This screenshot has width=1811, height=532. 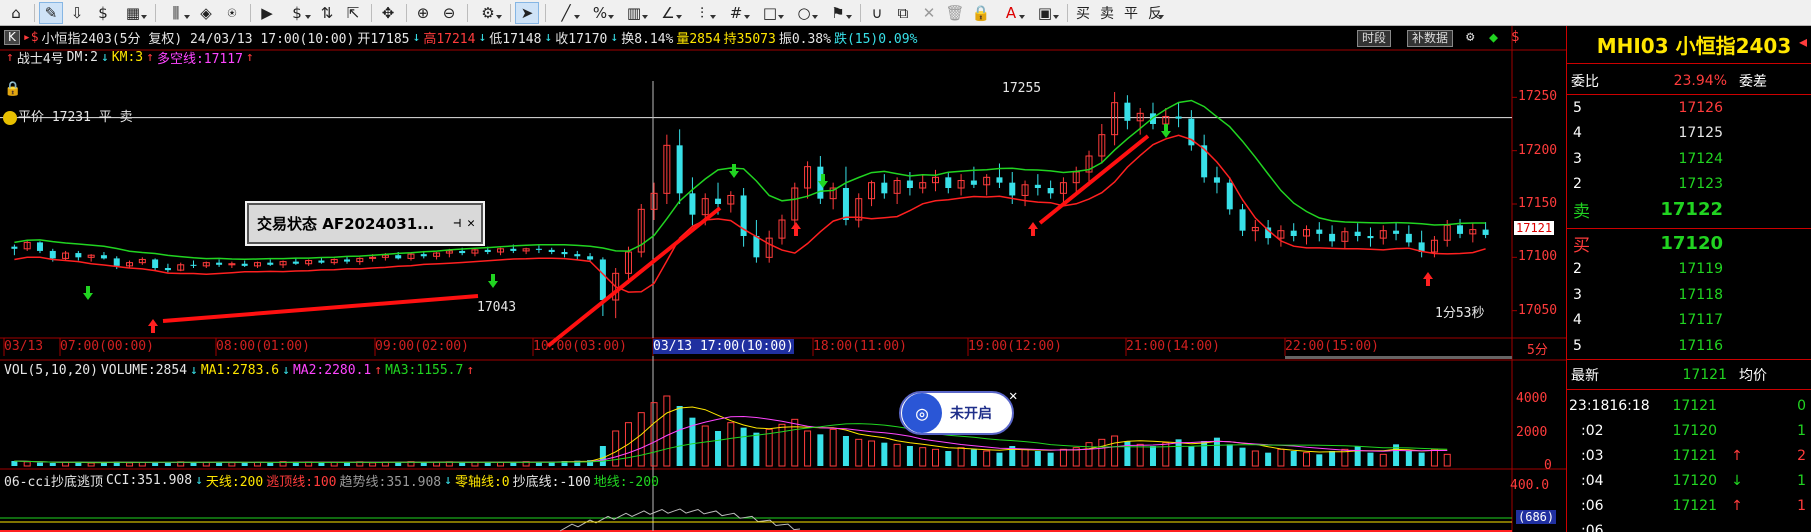 What do you see at coordinates (327, 13) in the screenshot?
I see `arrange-icon: ⇅` at bounding box center [327, 13].